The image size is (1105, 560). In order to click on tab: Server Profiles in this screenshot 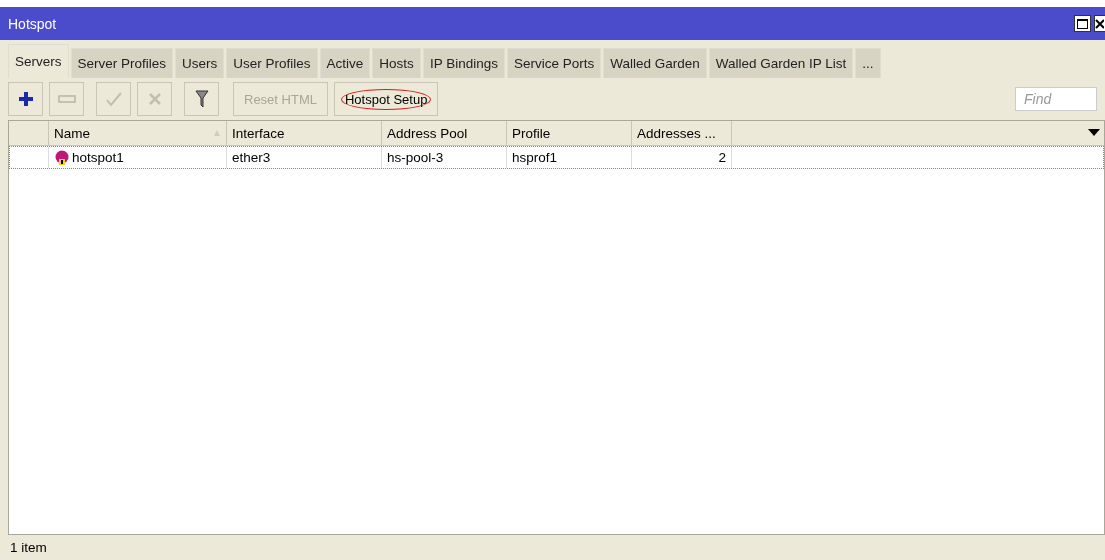, I will do `click(122, 63)`.